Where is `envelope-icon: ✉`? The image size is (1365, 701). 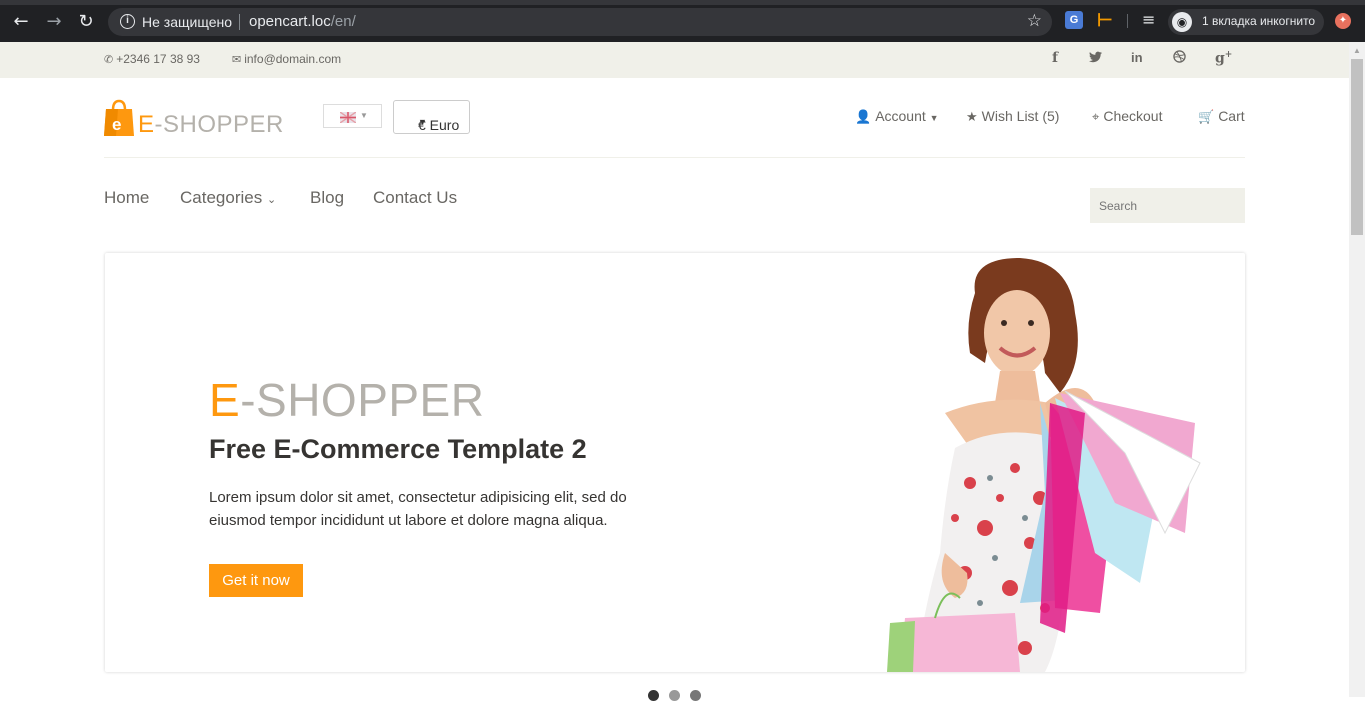
envelope-icon: ✉ is located at coordinates (237, 59).